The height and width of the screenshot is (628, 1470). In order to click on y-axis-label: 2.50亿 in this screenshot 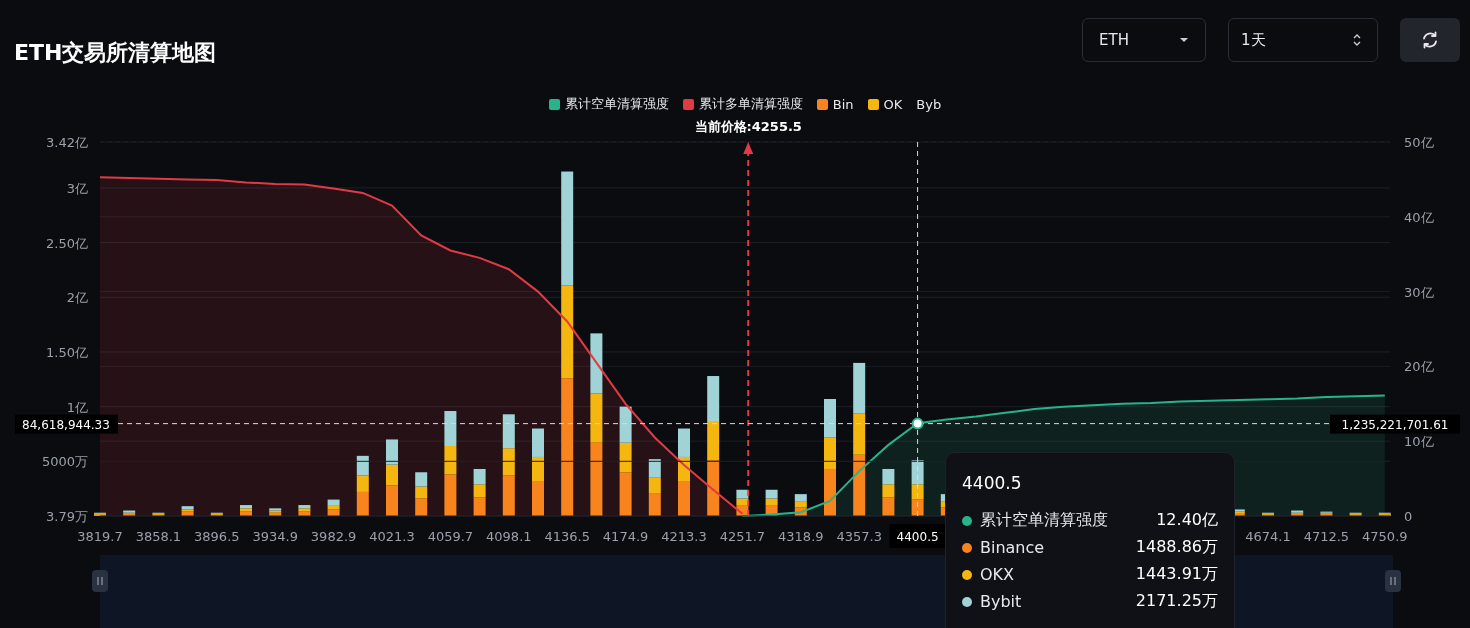, I will do `click(67, 243)`.